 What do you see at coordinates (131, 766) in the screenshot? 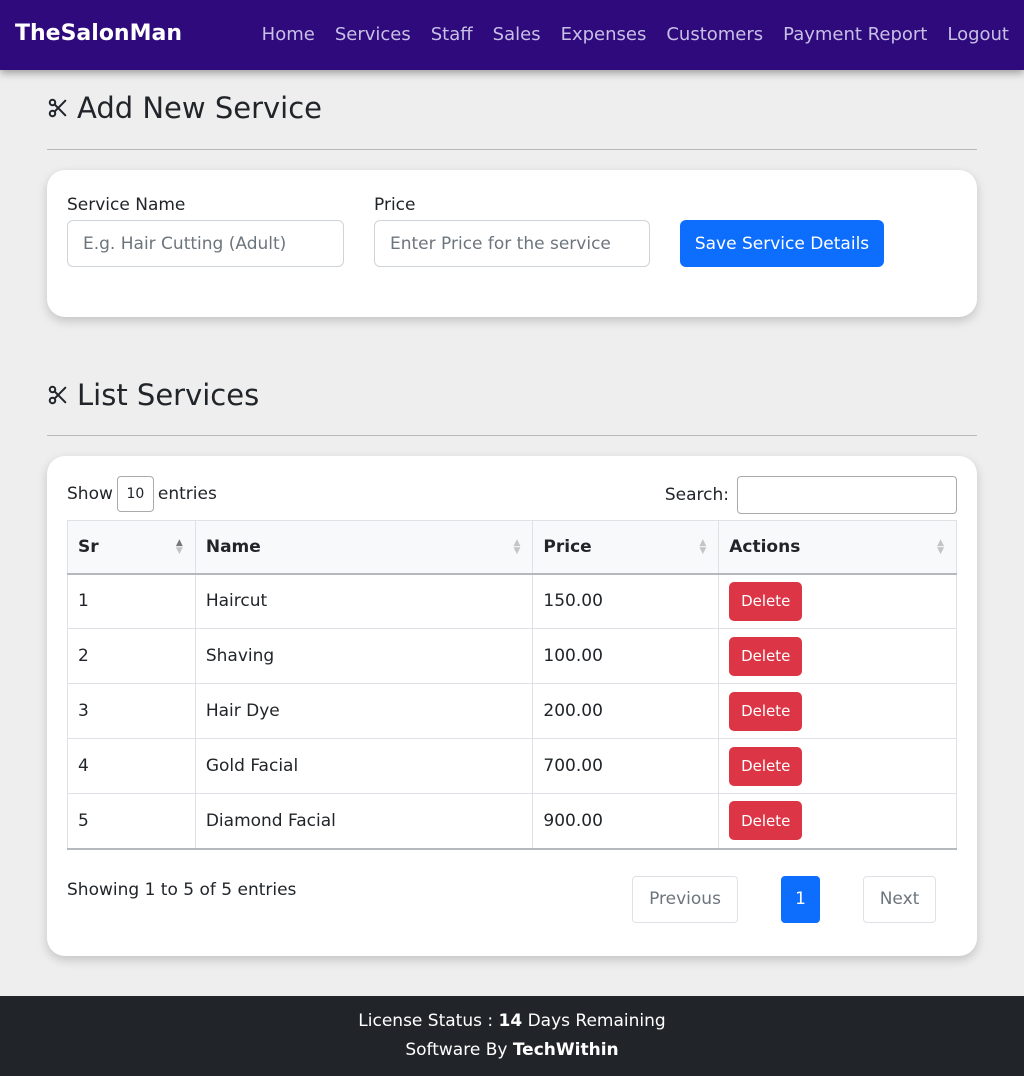
I see `cell-sr: 4` at bounding box center [131, 766].